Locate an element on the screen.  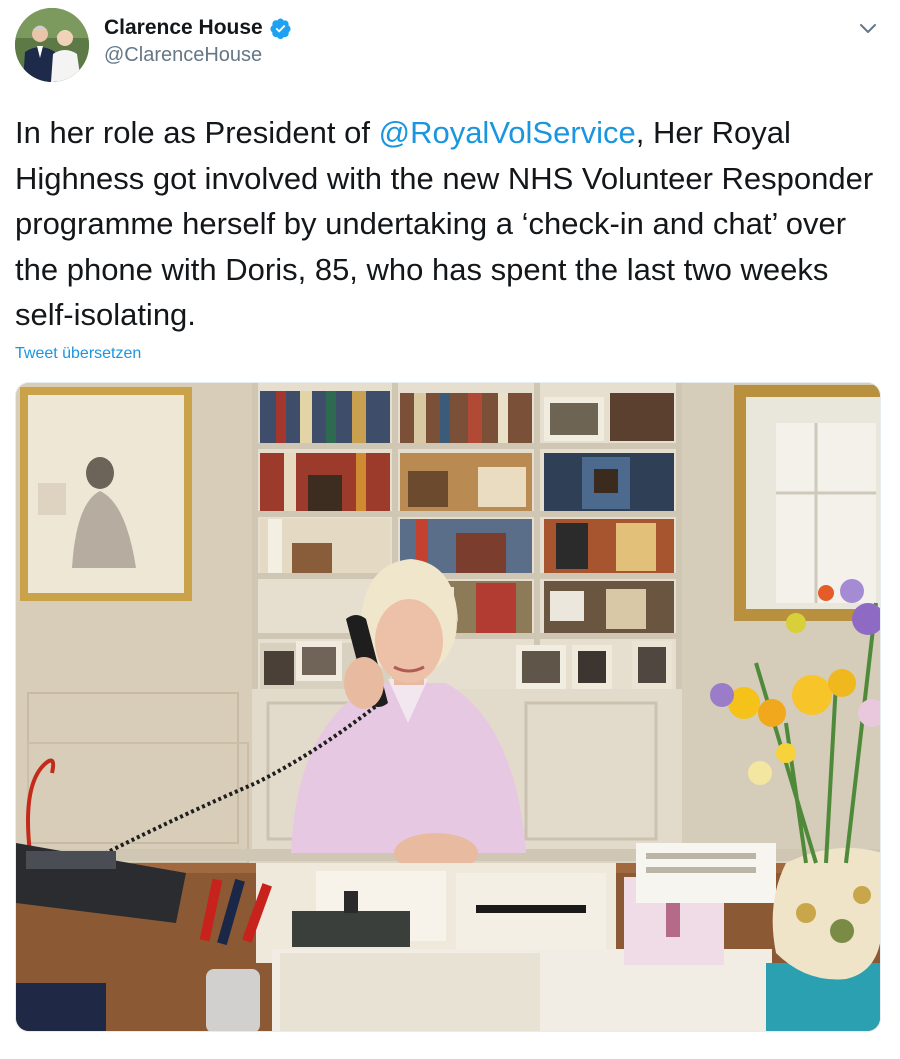
profile-photo is located at coordinates (52, 45).